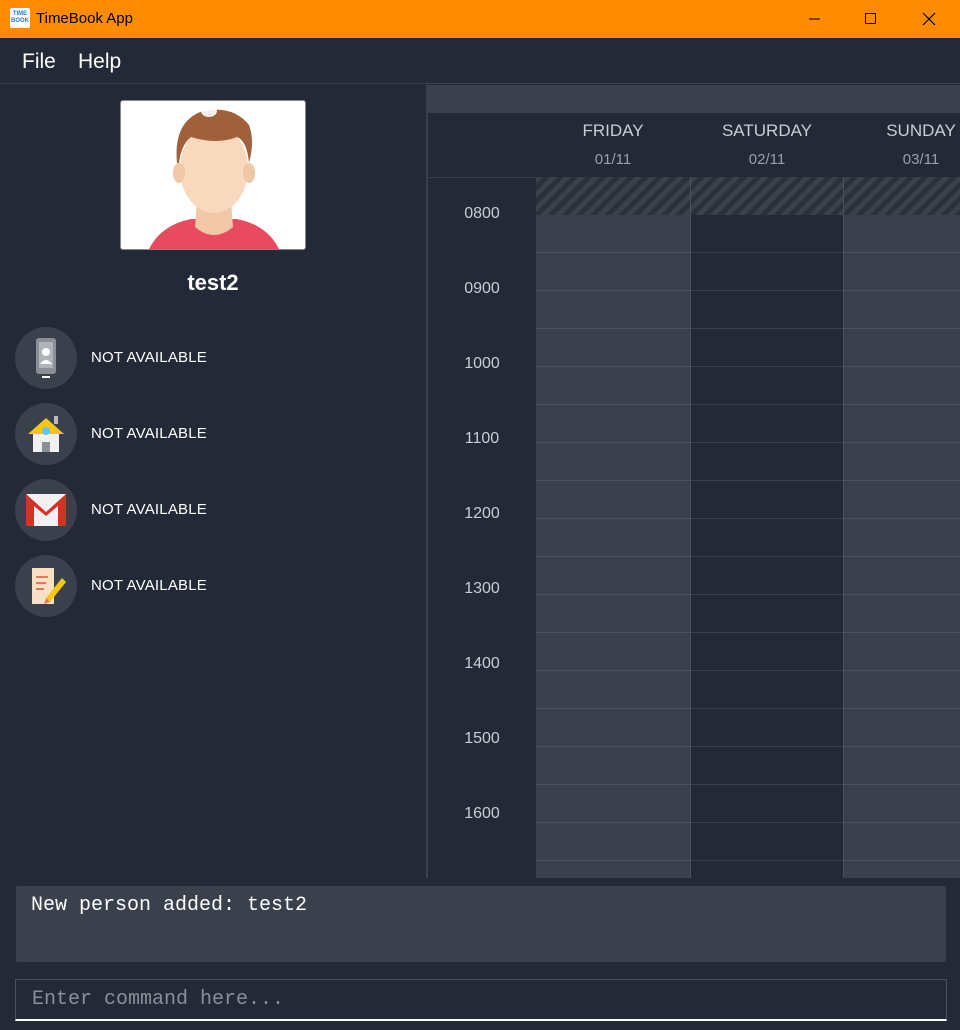  Describe the element at coordinates (84, 18) in the screenshot. I see `window-title: TimeBook App` at that location.